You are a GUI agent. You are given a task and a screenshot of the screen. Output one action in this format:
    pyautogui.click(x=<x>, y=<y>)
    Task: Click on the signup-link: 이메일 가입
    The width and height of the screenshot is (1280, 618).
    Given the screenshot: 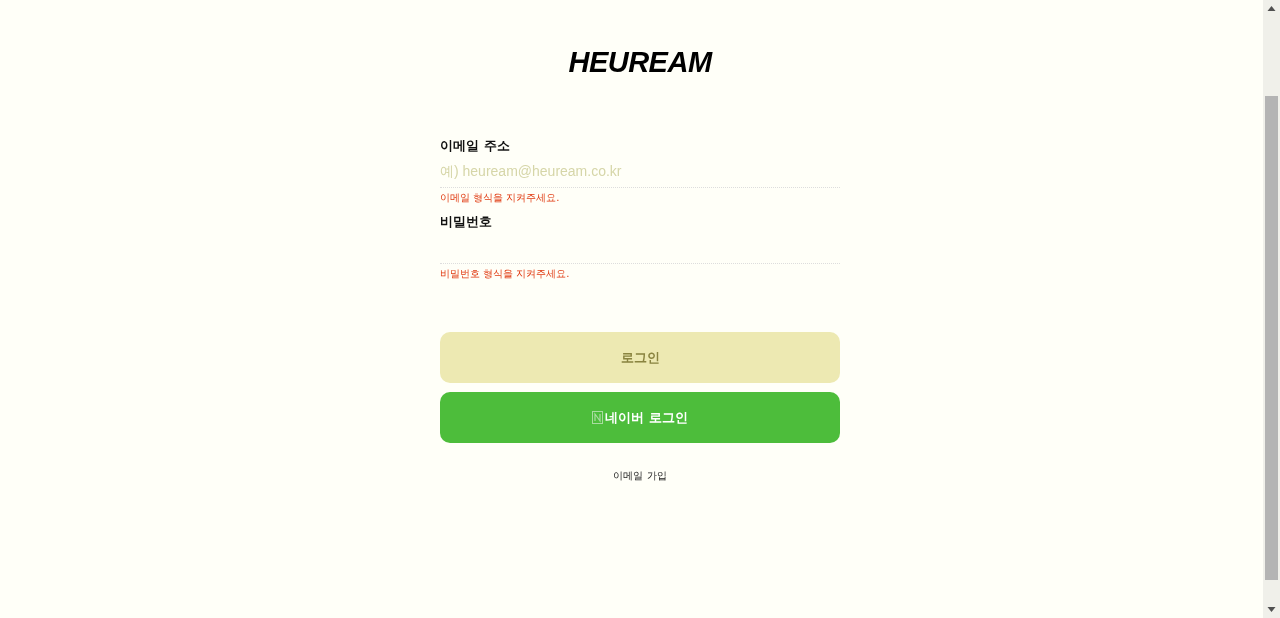 What is the action you would take?
    pyautogui.click(x=640, y=476)
    